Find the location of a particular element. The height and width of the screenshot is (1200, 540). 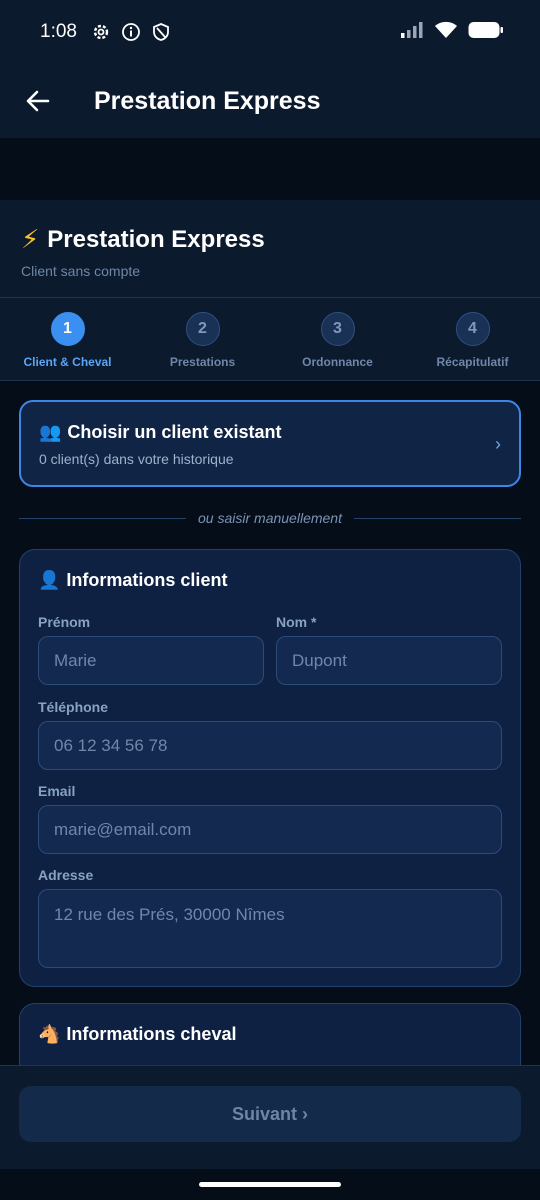

horse-icon: 🐴 is located at coordinates (49, 1034).